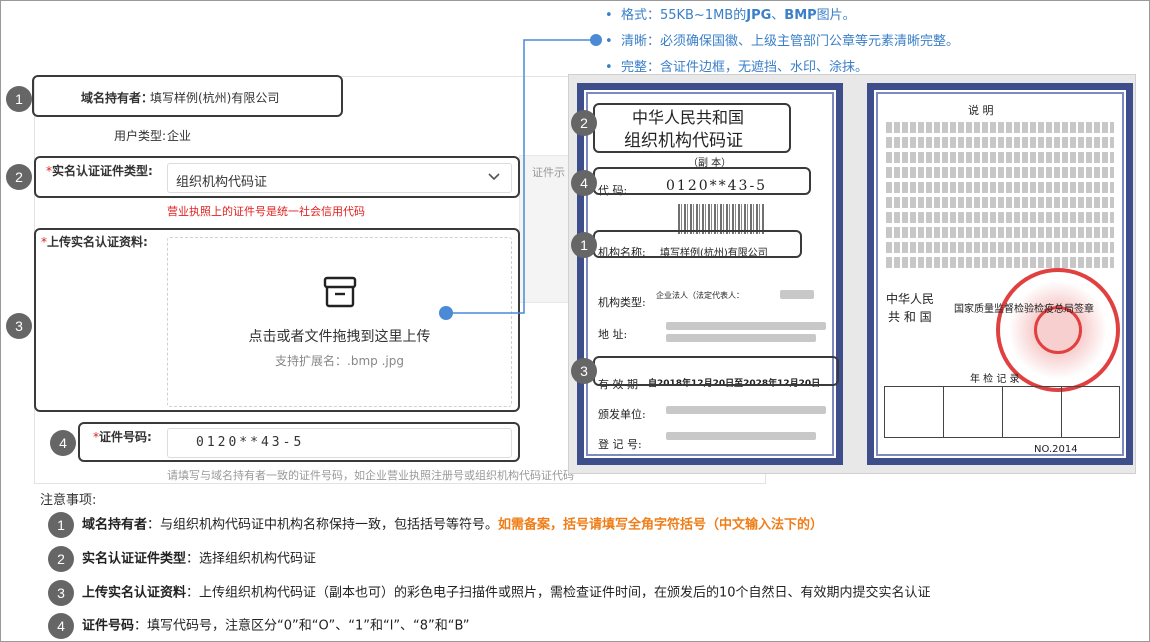  I want to click on cert-type-hint: 营业执照上的证件号是统一社会信用代码, so click(266, 211).